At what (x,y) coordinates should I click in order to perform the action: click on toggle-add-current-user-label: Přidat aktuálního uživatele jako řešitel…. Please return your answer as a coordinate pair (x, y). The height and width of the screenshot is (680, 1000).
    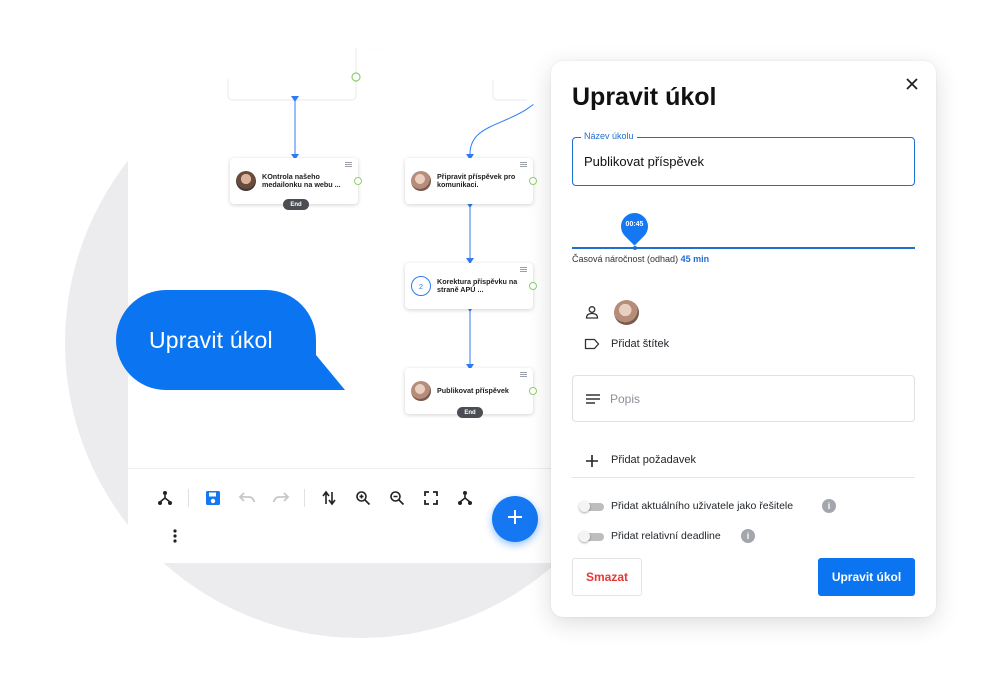
    Looking at the image, I should click on (702, 506).